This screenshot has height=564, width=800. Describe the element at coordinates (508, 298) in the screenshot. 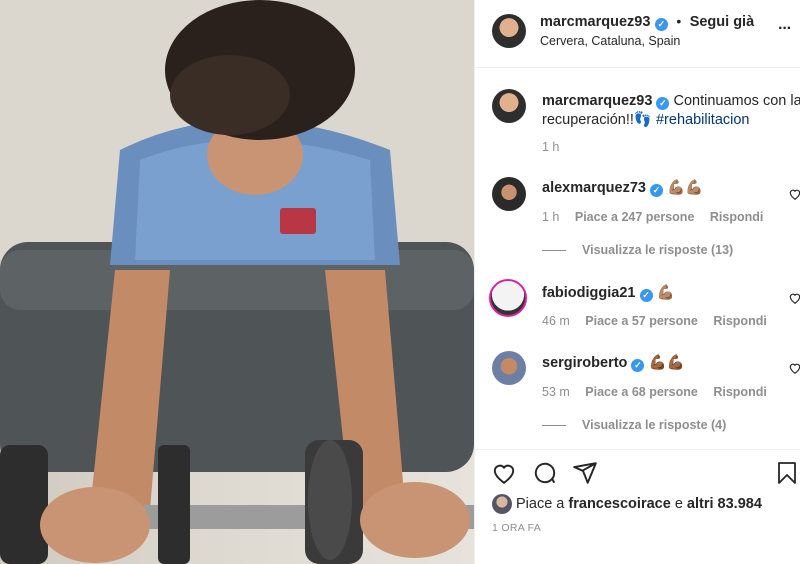

I see `comment-avatar-story` at that location.